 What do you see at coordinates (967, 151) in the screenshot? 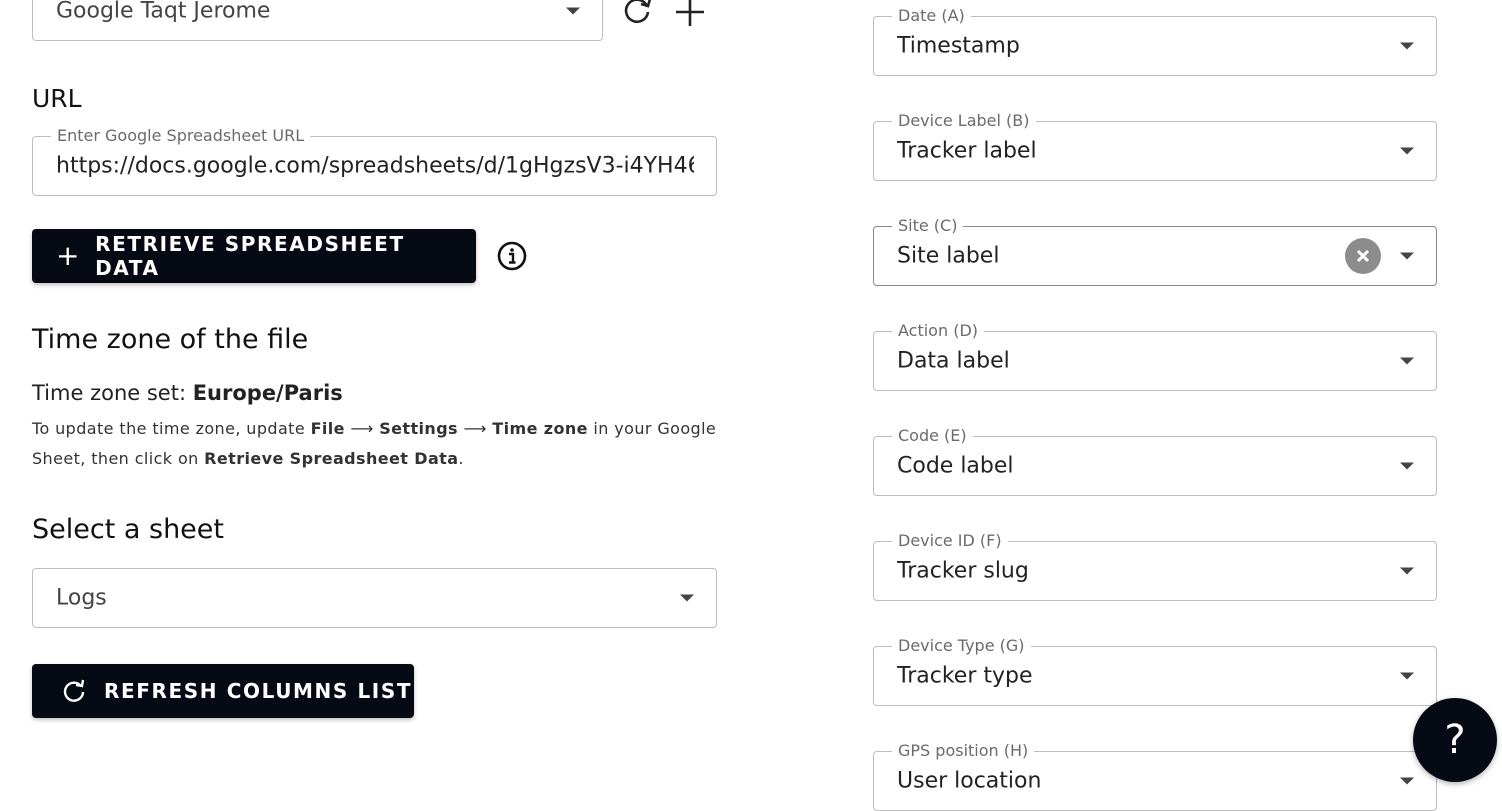
I see `mapping-value: Tracker label` at bounding box center [967, 151].